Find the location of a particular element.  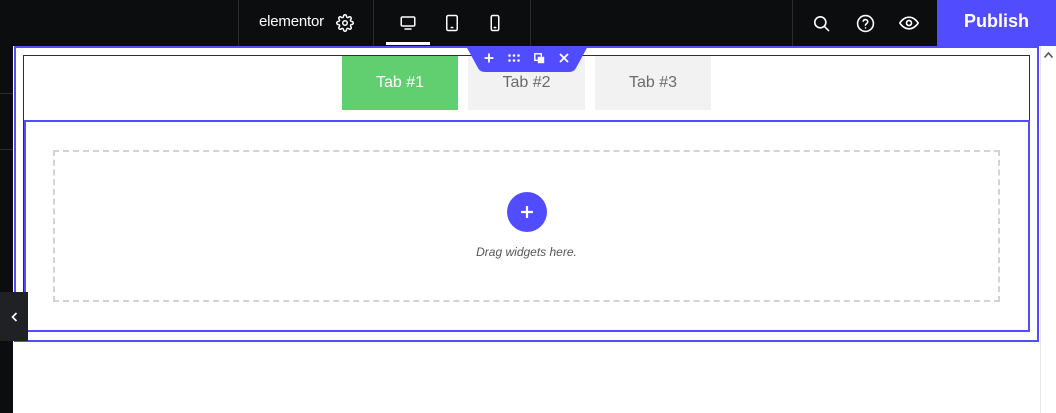

help-button is located at coordinates (865, 23).